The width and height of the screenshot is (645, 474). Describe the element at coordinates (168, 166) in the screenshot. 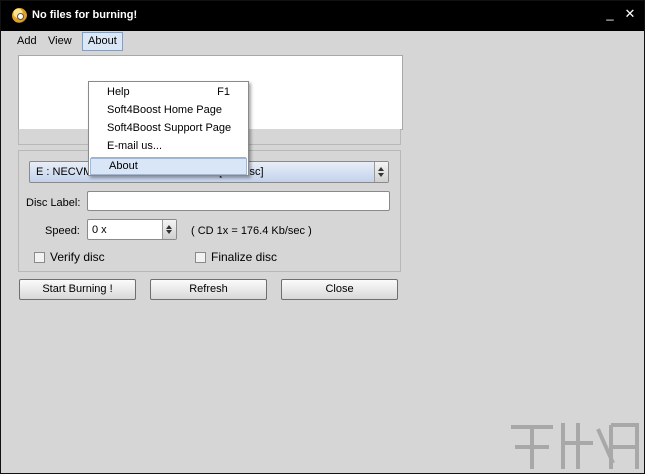

I see `menu-item-about: About` at that location.